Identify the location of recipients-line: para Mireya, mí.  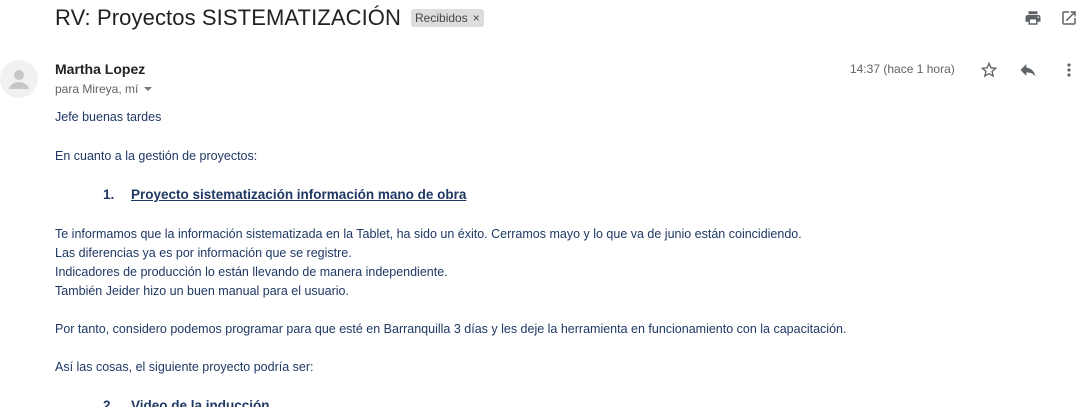
(104, 89).